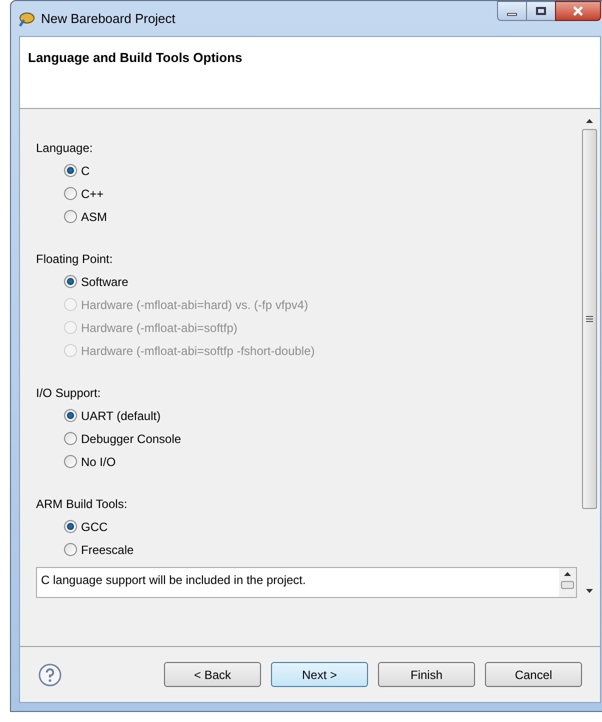  I want to click on app-icon, so click(26, 18).